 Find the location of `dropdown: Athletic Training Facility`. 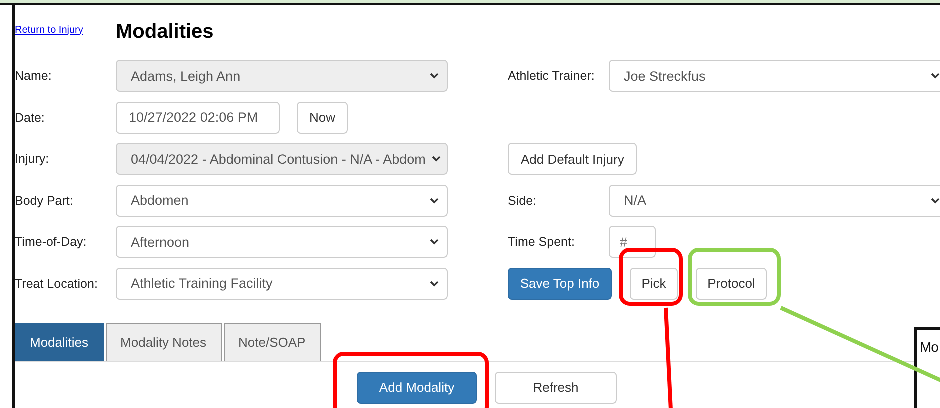

dropdown: Athletic Training Facility is located at coordinates (282, 284).